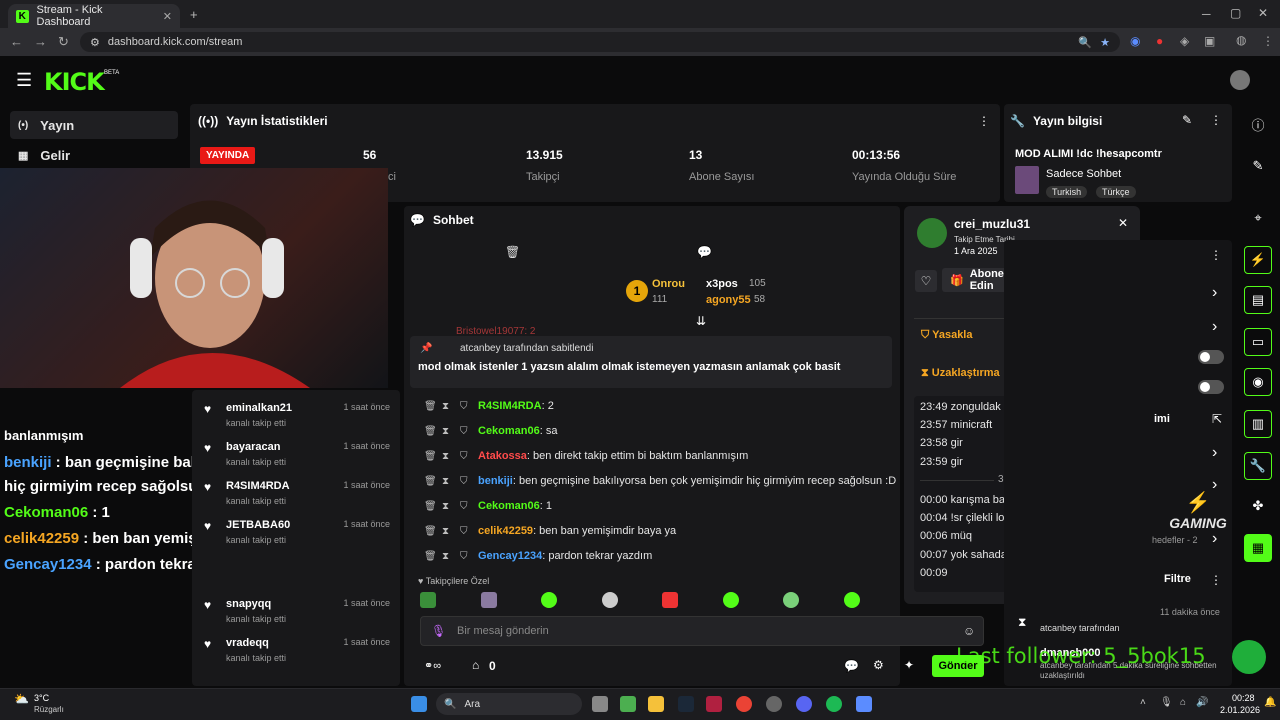  Describe the element at coordinates (95, 42) in the screenshot. I see `site-info-icon: ⚙` at that location.